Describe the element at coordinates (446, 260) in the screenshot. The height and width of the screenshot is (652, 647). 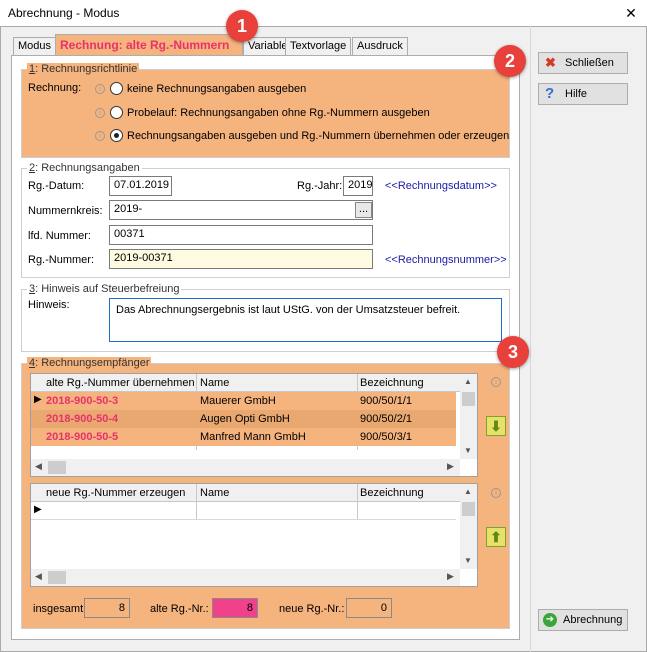
I see `rechnungsnummer-link: <<Rechnungsnummer>>` at that location.